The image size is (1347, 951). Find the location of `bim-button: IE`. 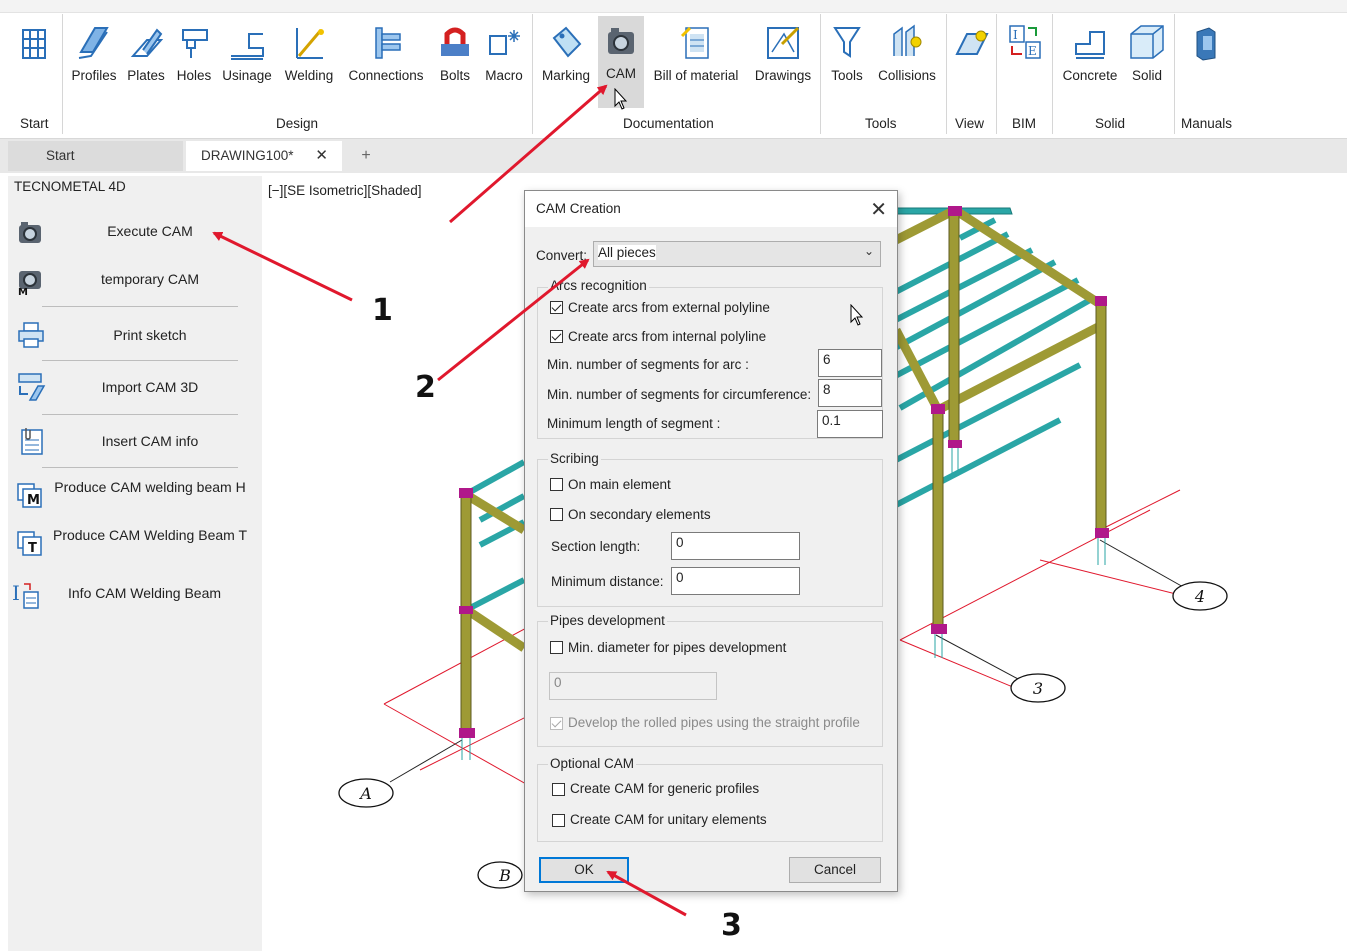

bim-button: IE is located at coordinates (1025, 53).